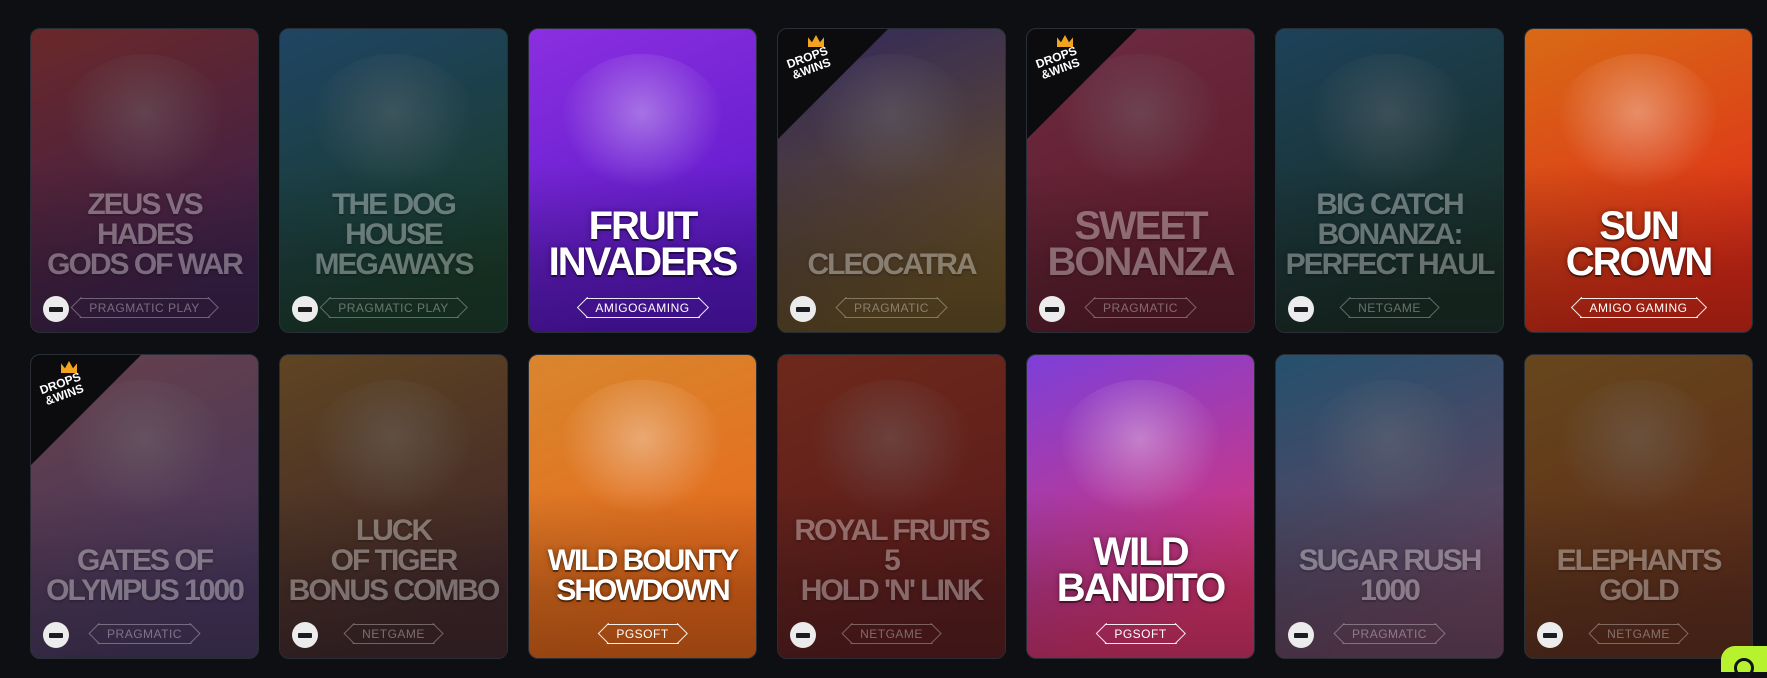 This screenshot has height=678, width=1767. I want to click on game-card-9: LUCK OF TIGER BONUS COMBO NETGAME, so click(393, 506).